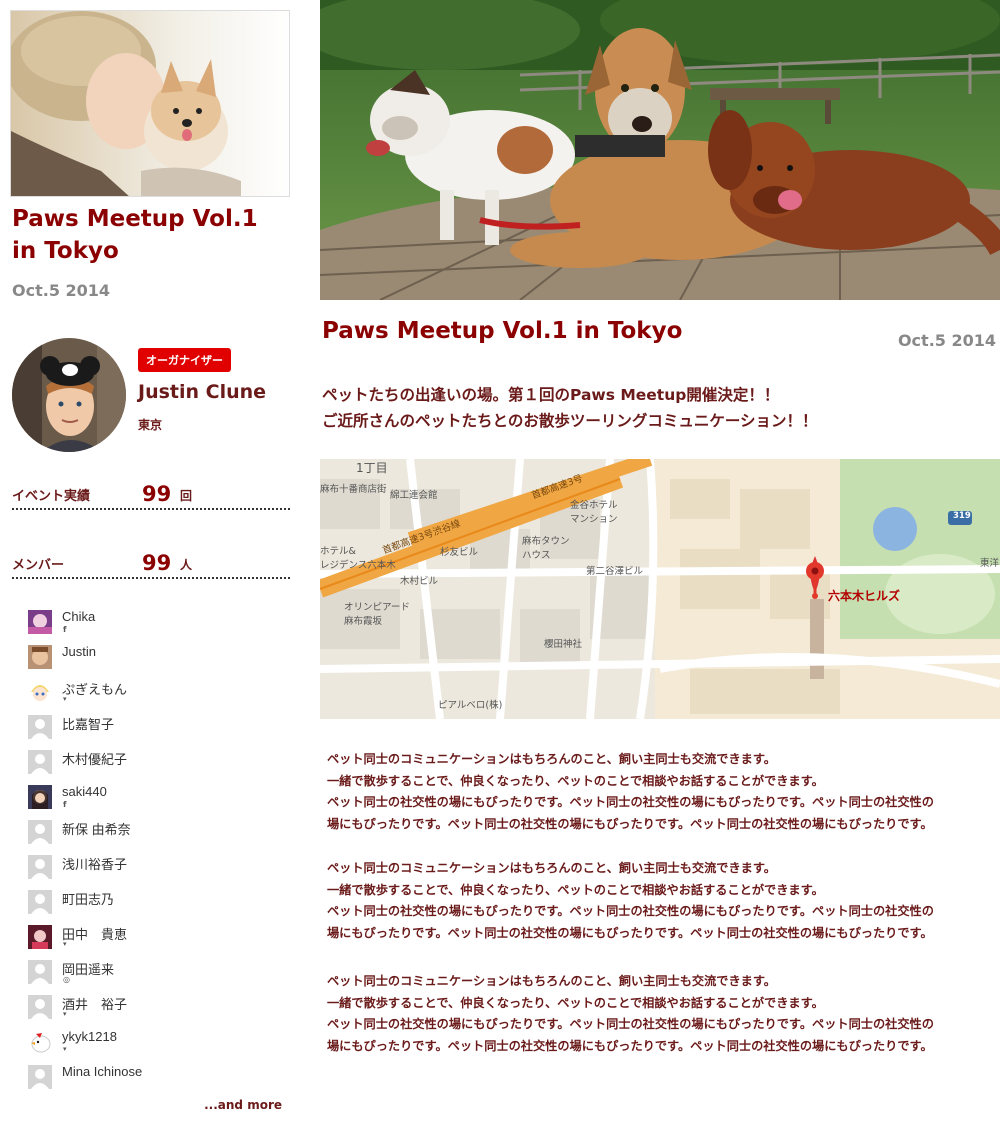  I want to click on map-label: 杉友ビル, so click(459, 552).